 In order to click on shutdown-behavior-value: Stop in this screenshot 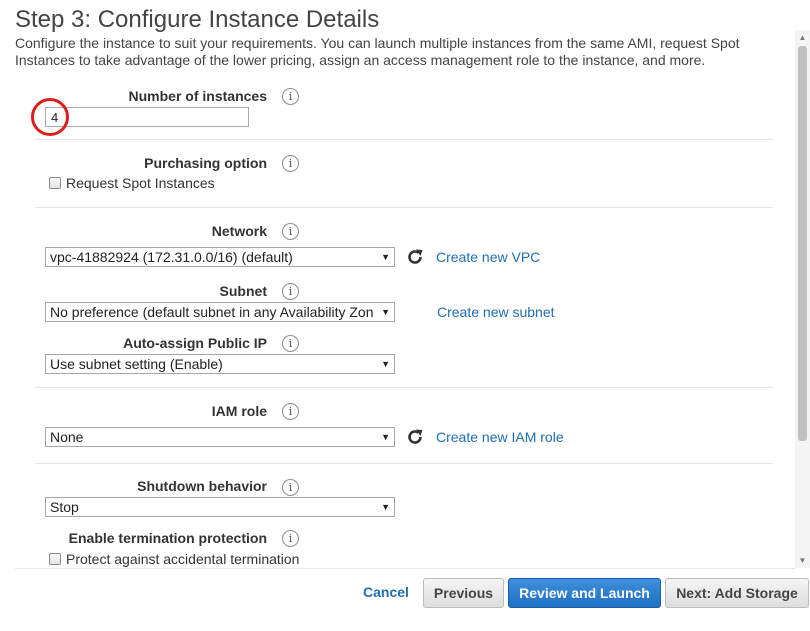, I will do `click(64, 507)`.